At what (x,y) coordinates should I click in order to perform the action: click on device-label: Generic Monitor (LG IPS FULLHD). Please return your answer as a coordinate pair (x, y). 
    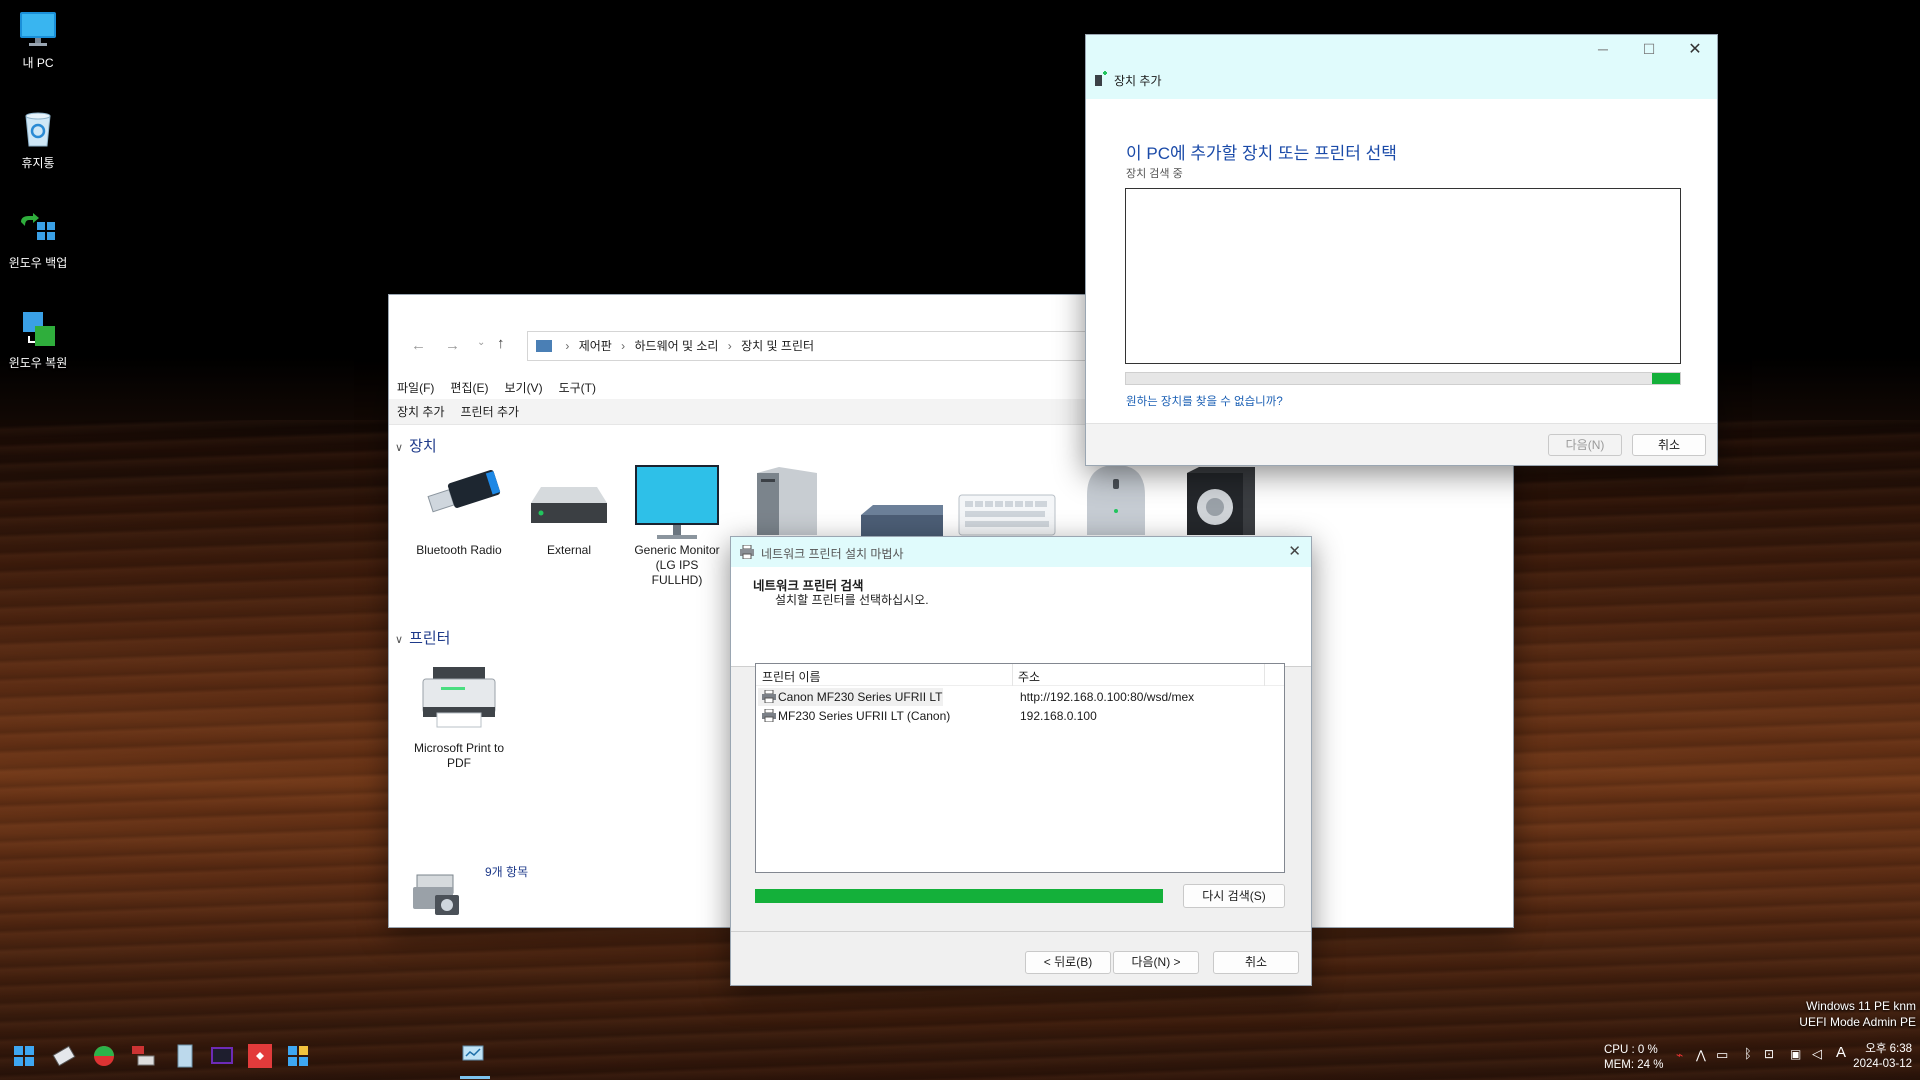
    Looking at the image, I should click on (677, 565).